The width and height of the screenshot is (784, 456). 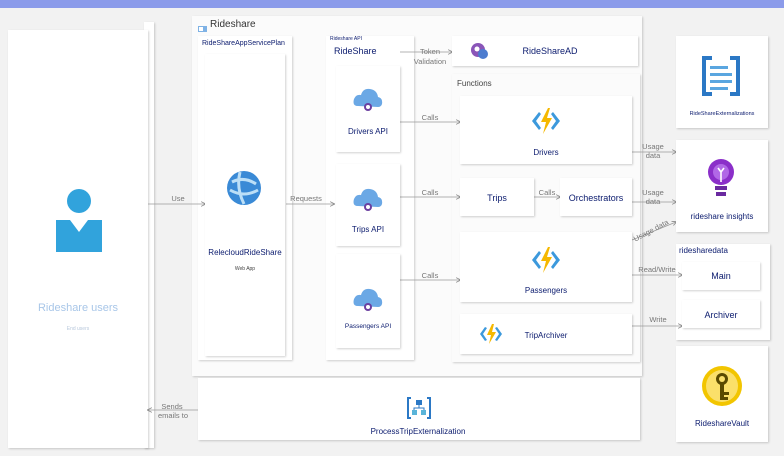 I want to click on edge-calls-orchestrators: Calls, so click(x=547, y=192).